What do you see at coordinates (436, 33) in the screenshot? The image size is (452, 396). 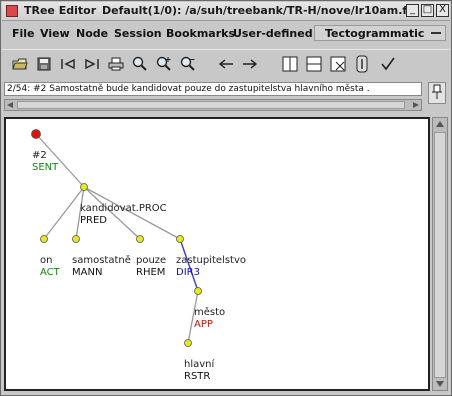 I see `mode-dropdown-icon` at bounding box center [436, 33].